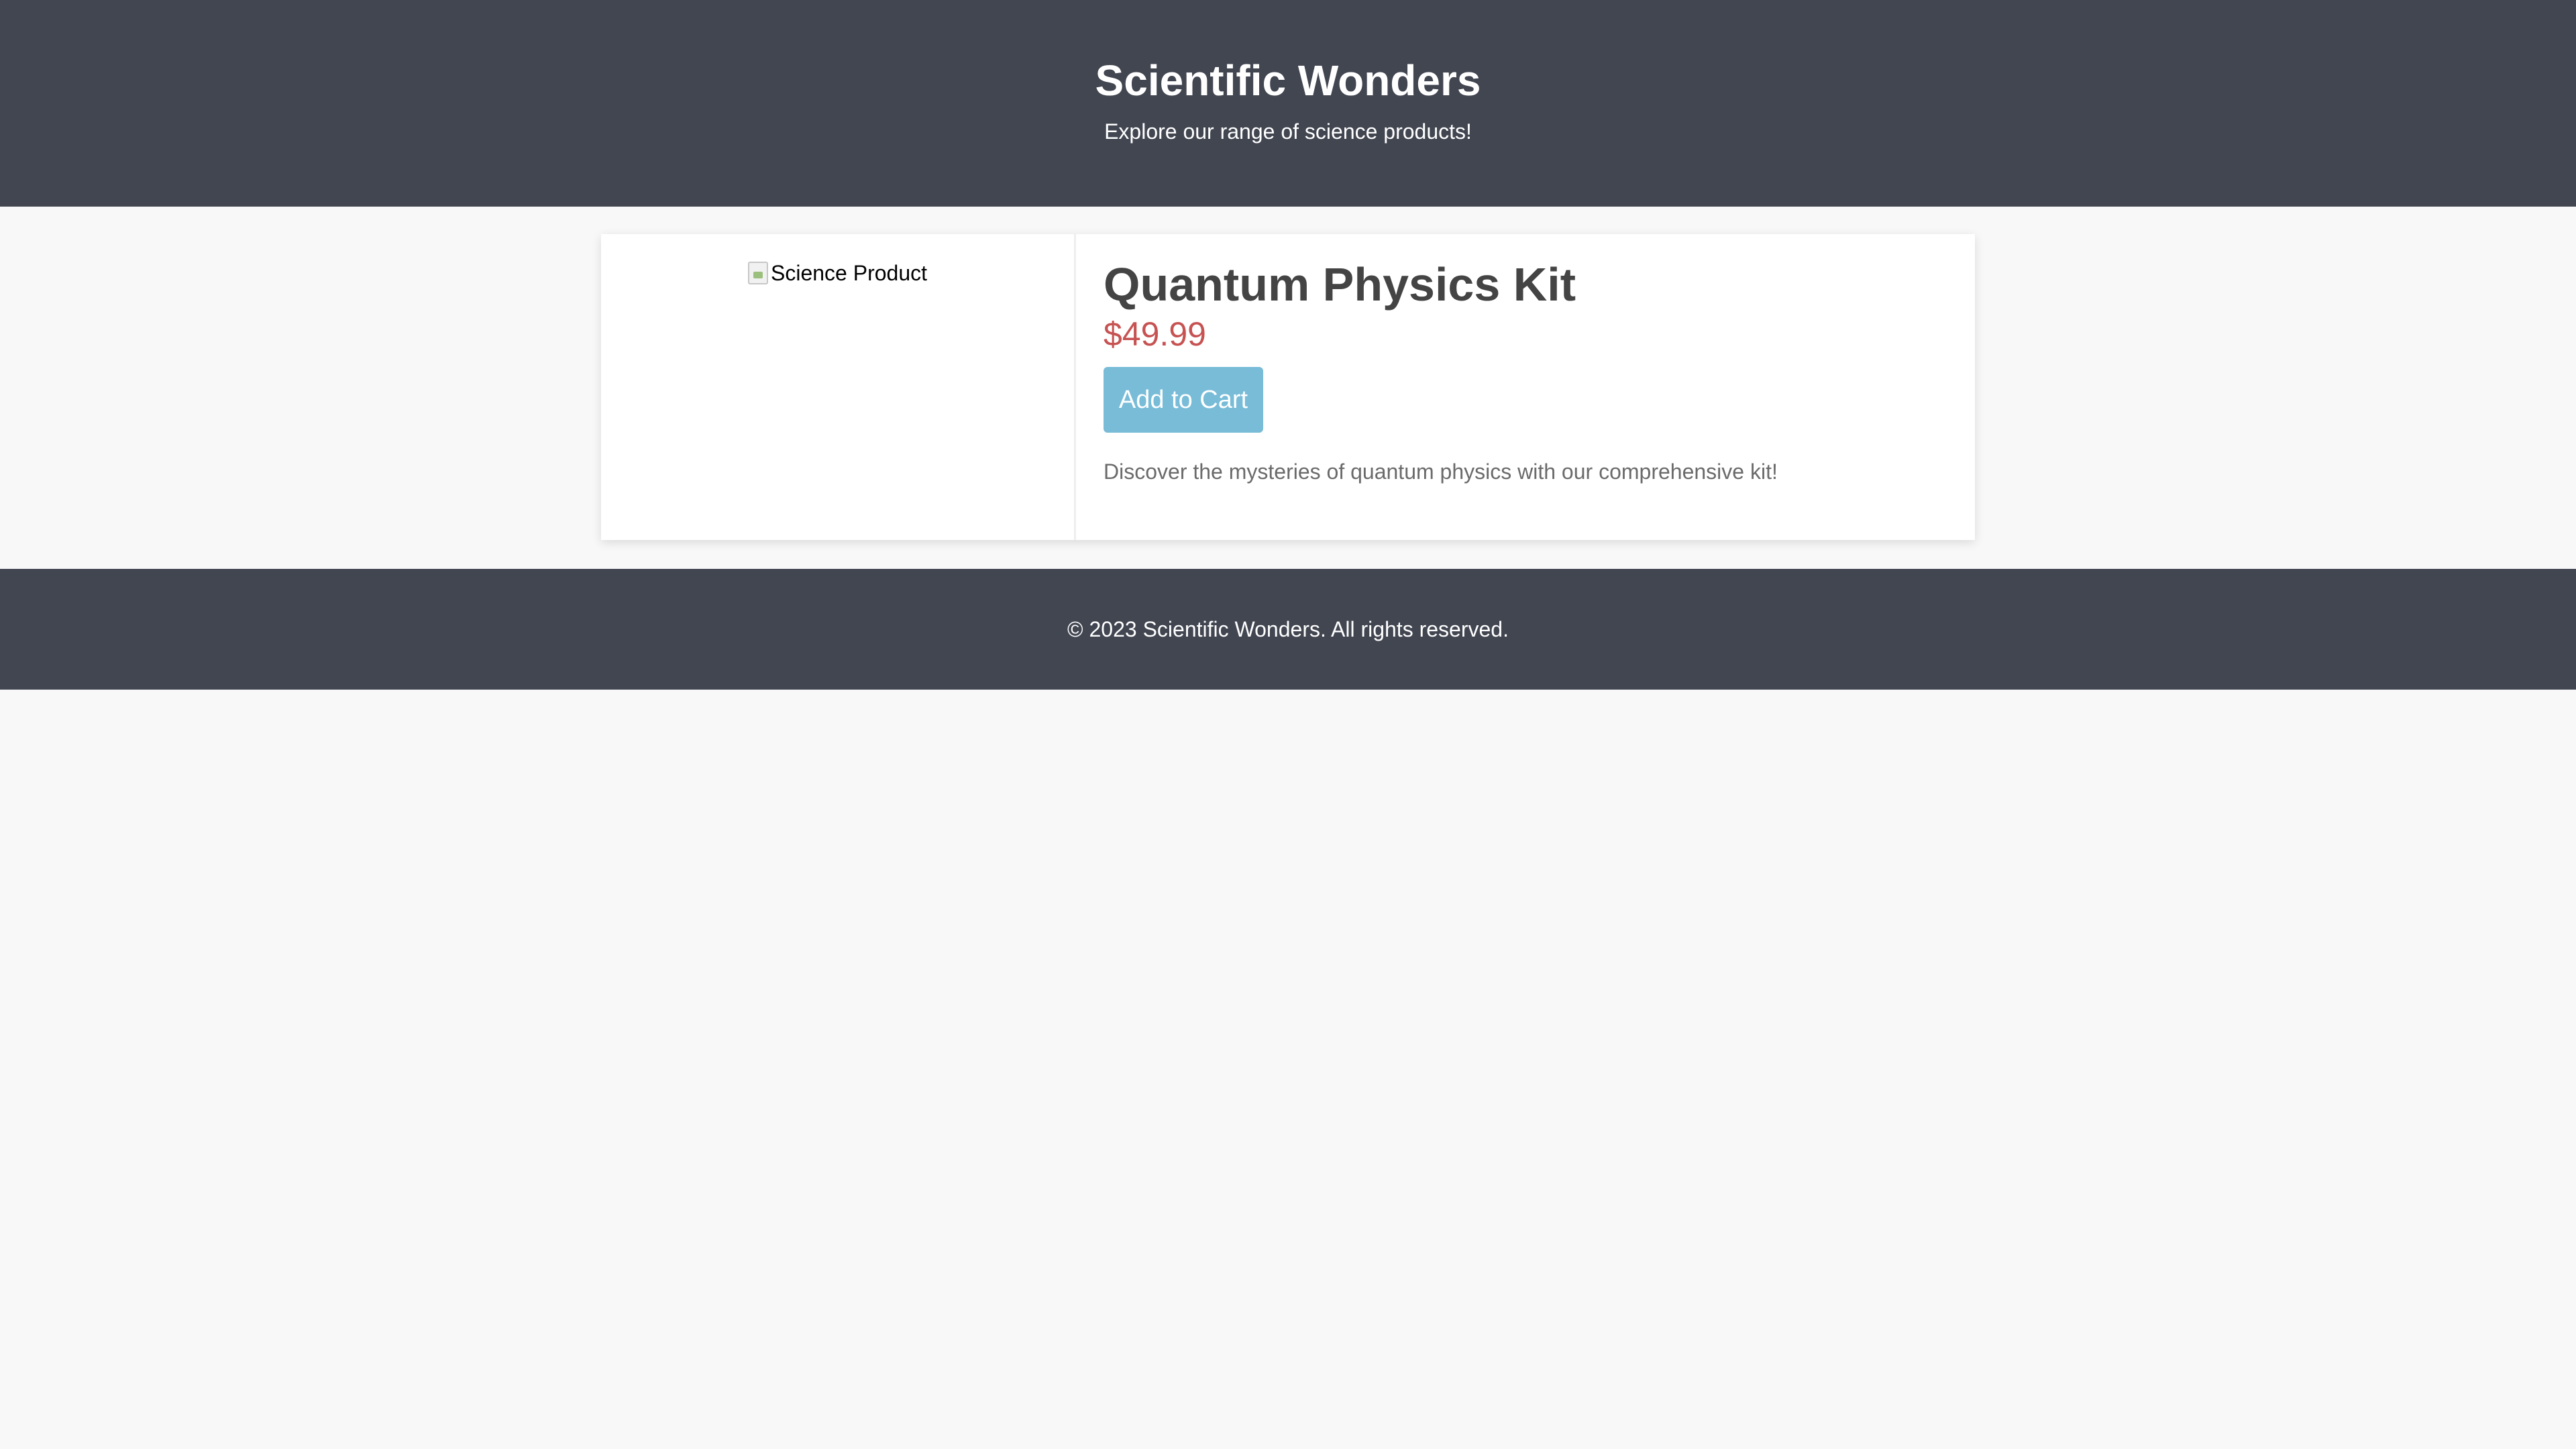 The height and width of the screenshot is (1449, 2576). Describe the element at coordinates (757, 273) in the screenshot. I see `broken-image-icon` at that location.